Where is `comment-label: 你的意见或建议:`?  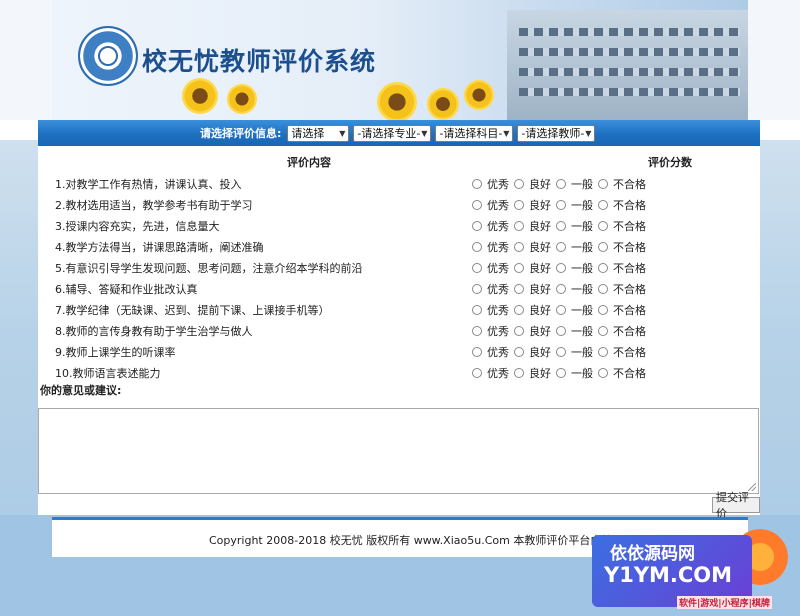 comment-label: 你的意见或建议: is located at coordinates (81, 390).